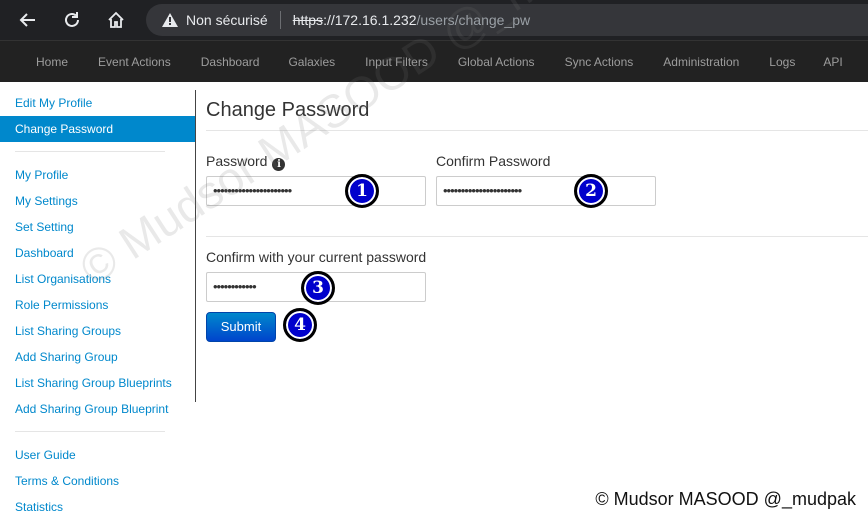 This screenshot has height=518, width=868. What do you see at coordinates (246, 162) in the screenshot?
I see `password-label: Password i` at bounding box center [246, 162].